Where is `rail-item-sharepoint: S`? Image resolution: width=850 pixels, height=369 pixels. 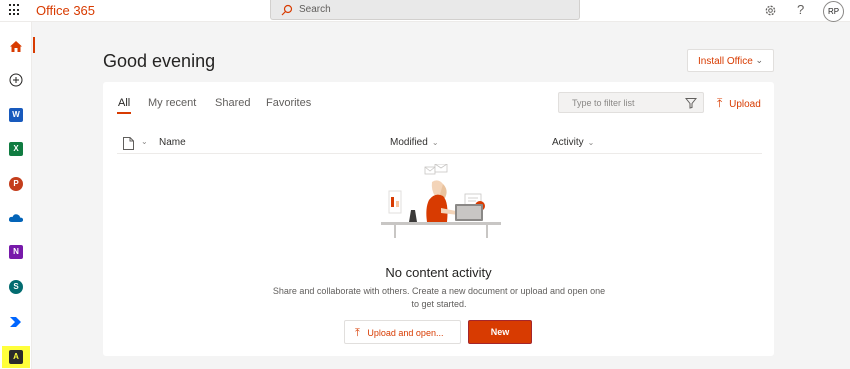 rail-item-sharepoint: S is located at coordinates (16, 287).